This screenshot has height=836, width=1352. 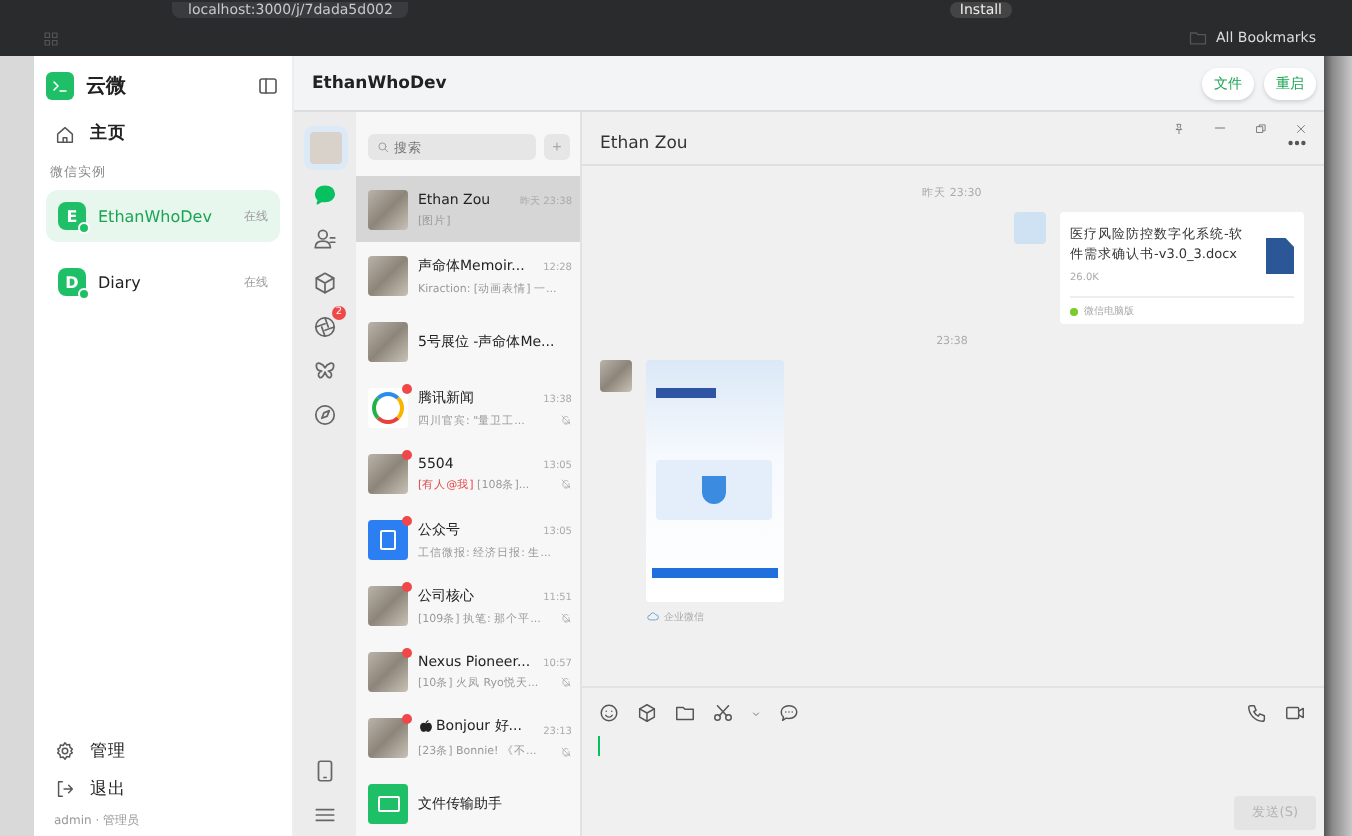 What do you see at coordinates (268, 86) in the screenshot?
I see `sidebar-toggle-icon` at bounding box center [268, 86].